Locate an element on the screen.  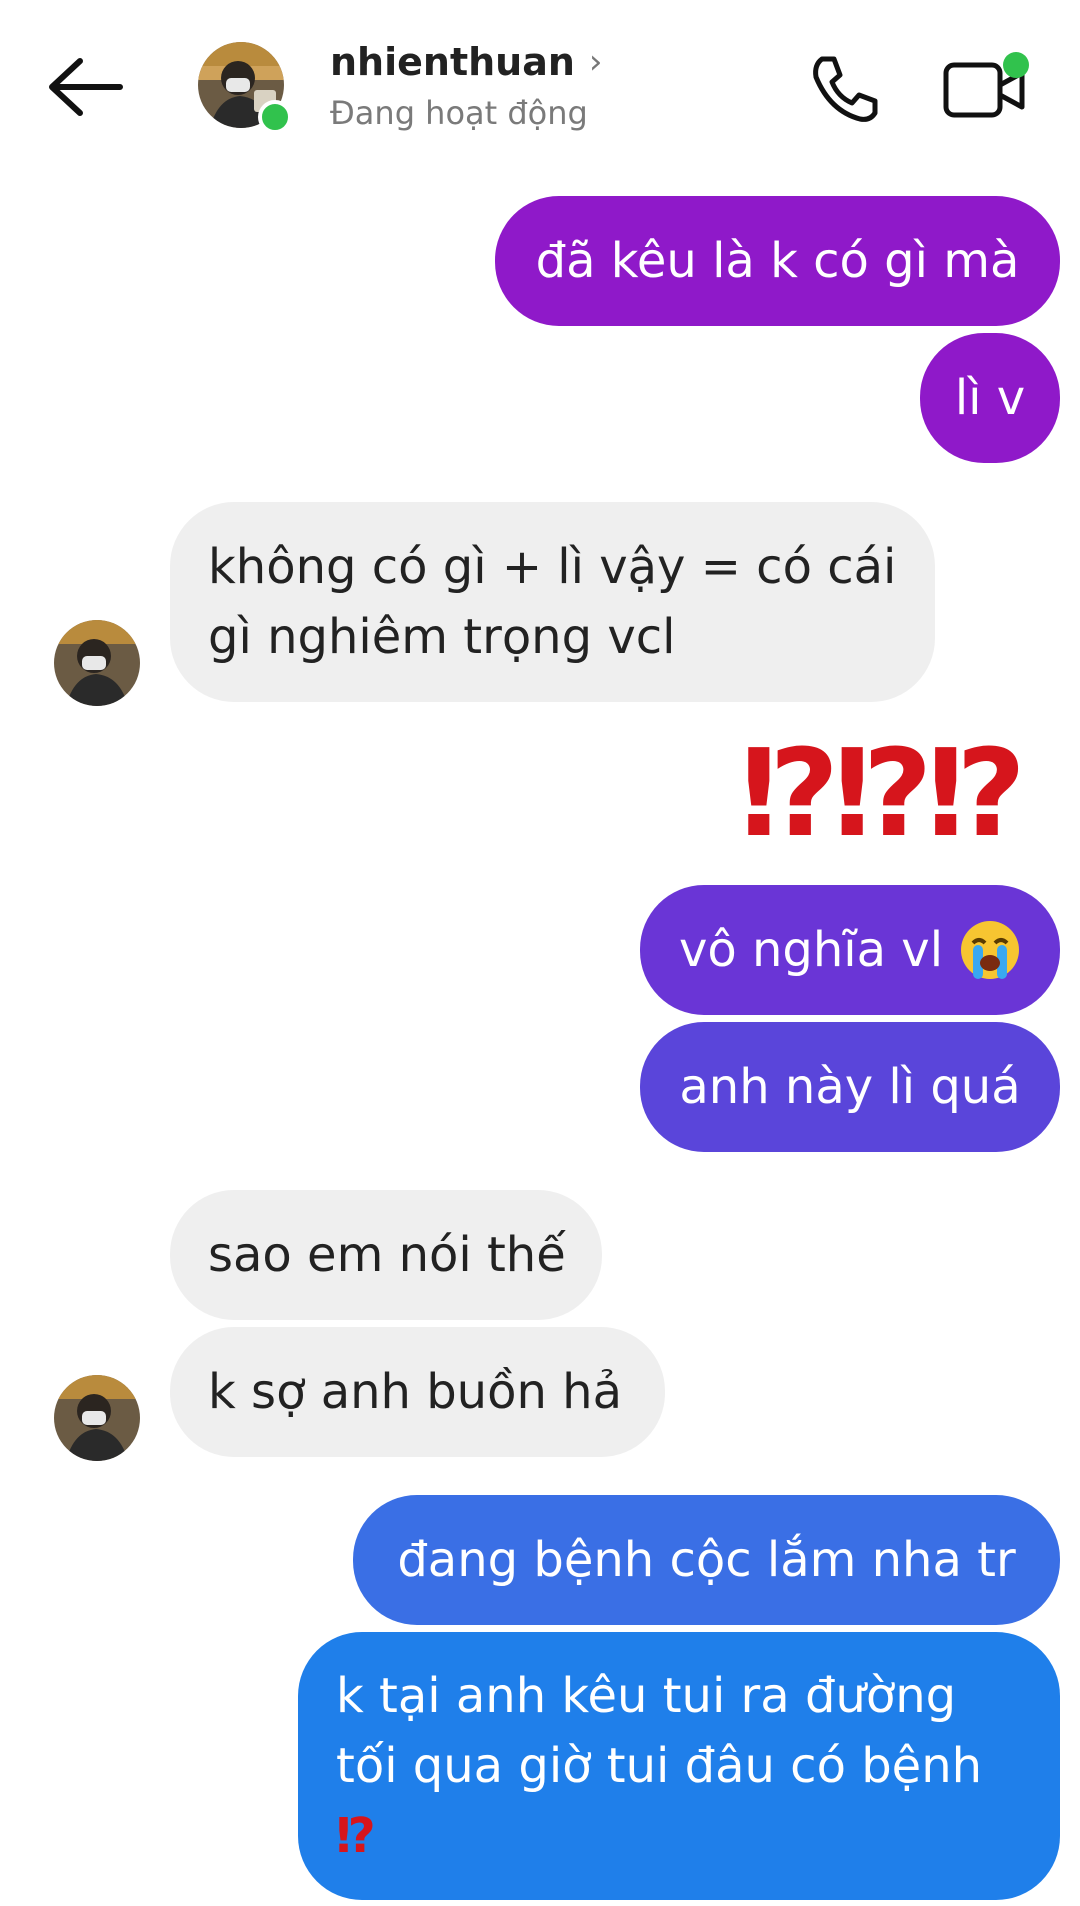
interrobang-icon: ⁉ is located at coordinates (356, 1836).